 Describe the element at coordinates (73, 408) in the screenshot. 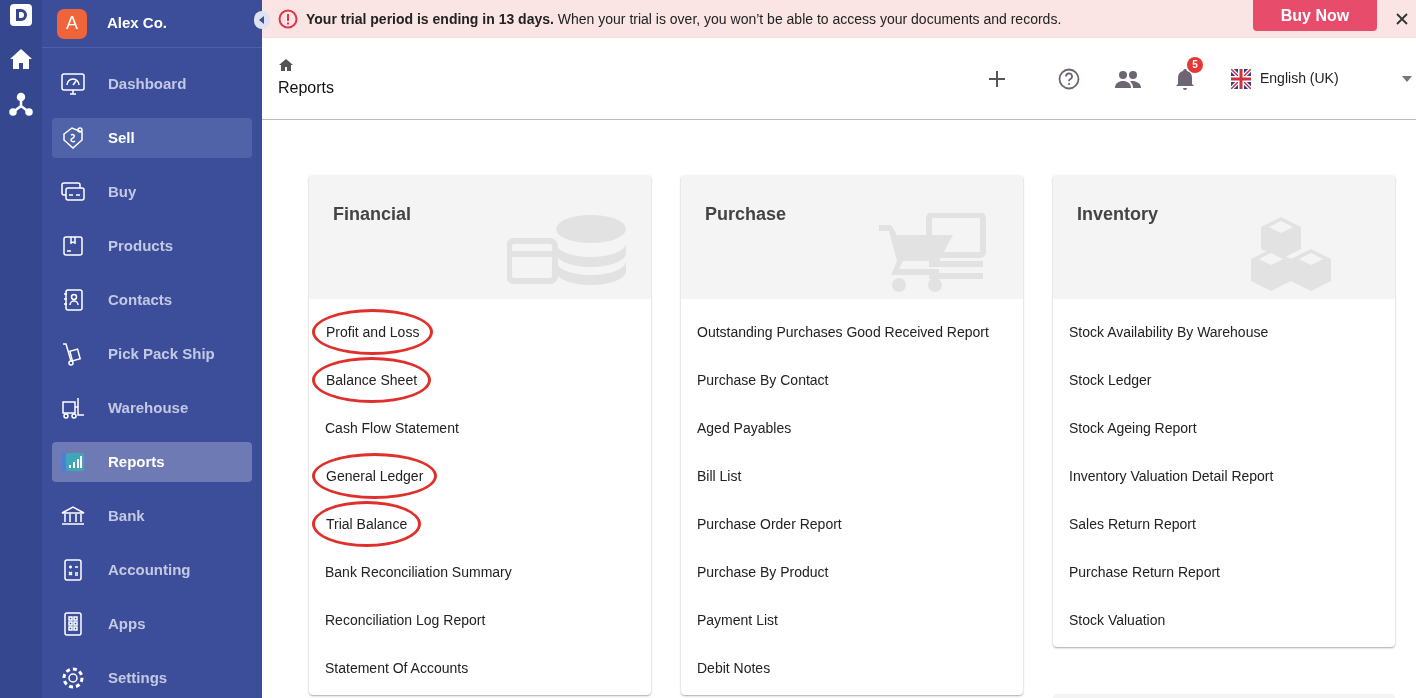

I see `forklift-icon` at that location.